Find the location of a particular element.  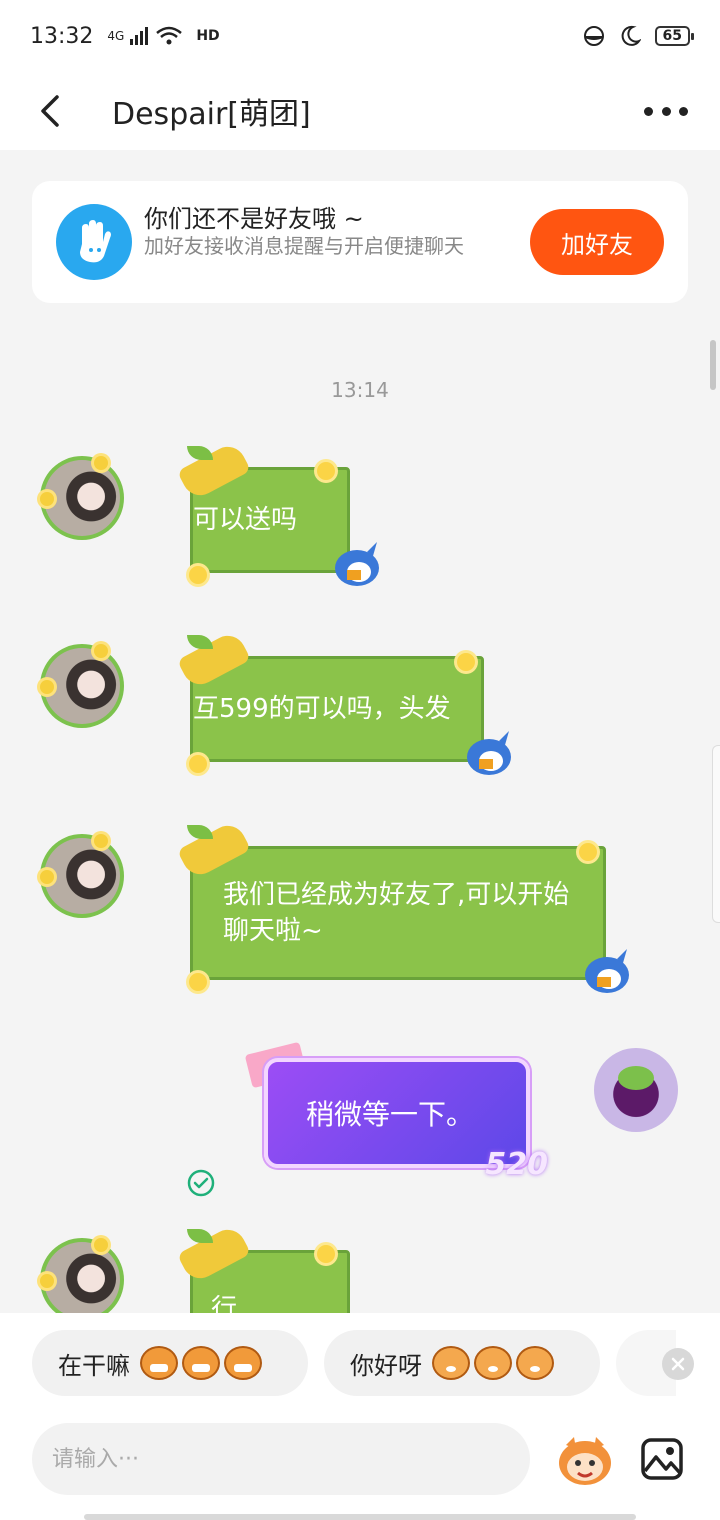

quick-reply-chip: 你好呀 is located at coordinates (462, 1363).